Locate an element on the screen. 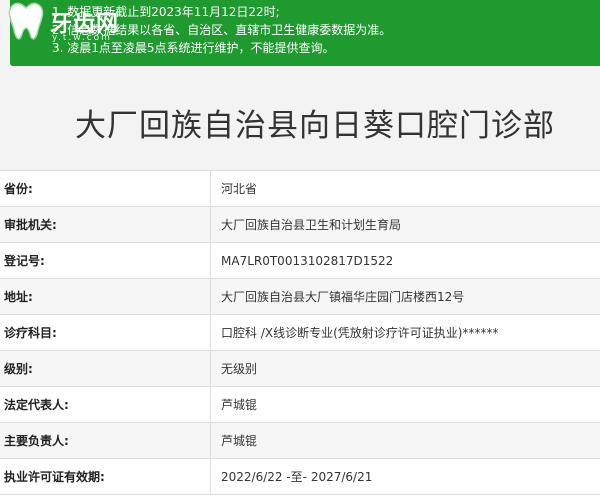 The image size is (600, 495). tooth-icon is located at coordinates (26, 21).